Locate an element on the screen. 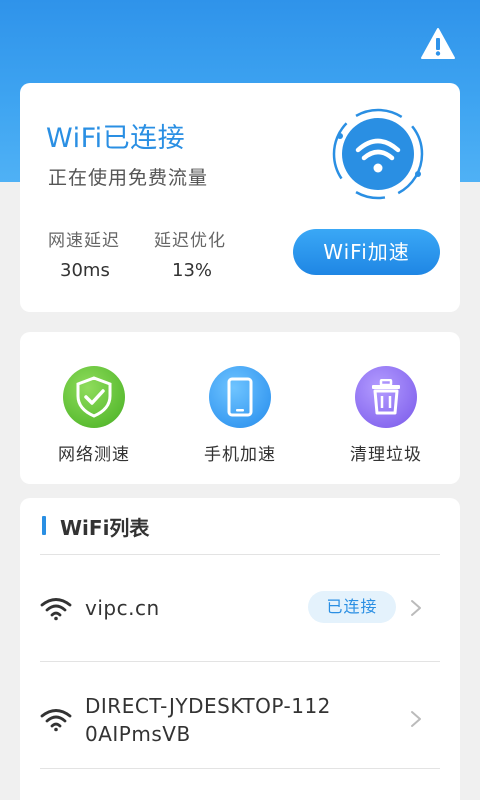  wifi-connected-icon is located at coordinates (378, 154).